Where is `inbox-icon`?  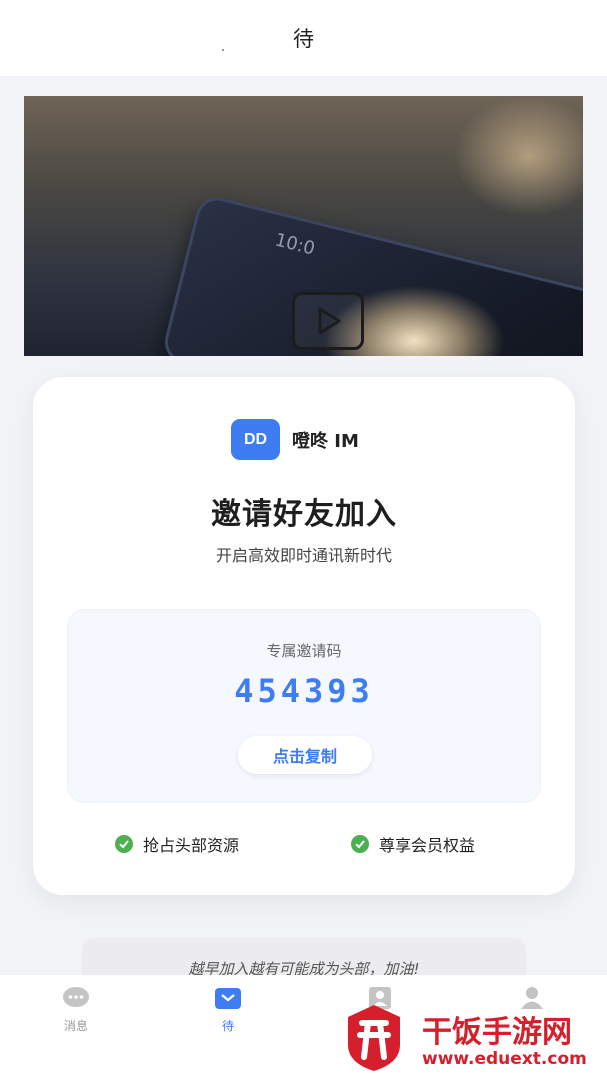 inbox-icon is located at coordinates (228, 998).